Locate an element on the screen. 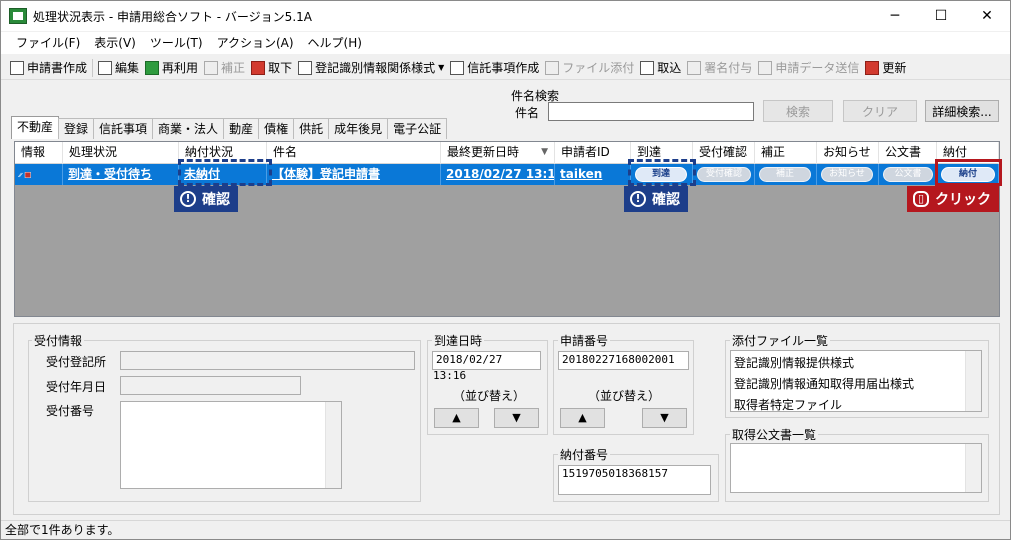 Image resolution: width=1011 pixels, height=540 pixels. applicant-id-cell: taiken is located at coordinates (593, 174).